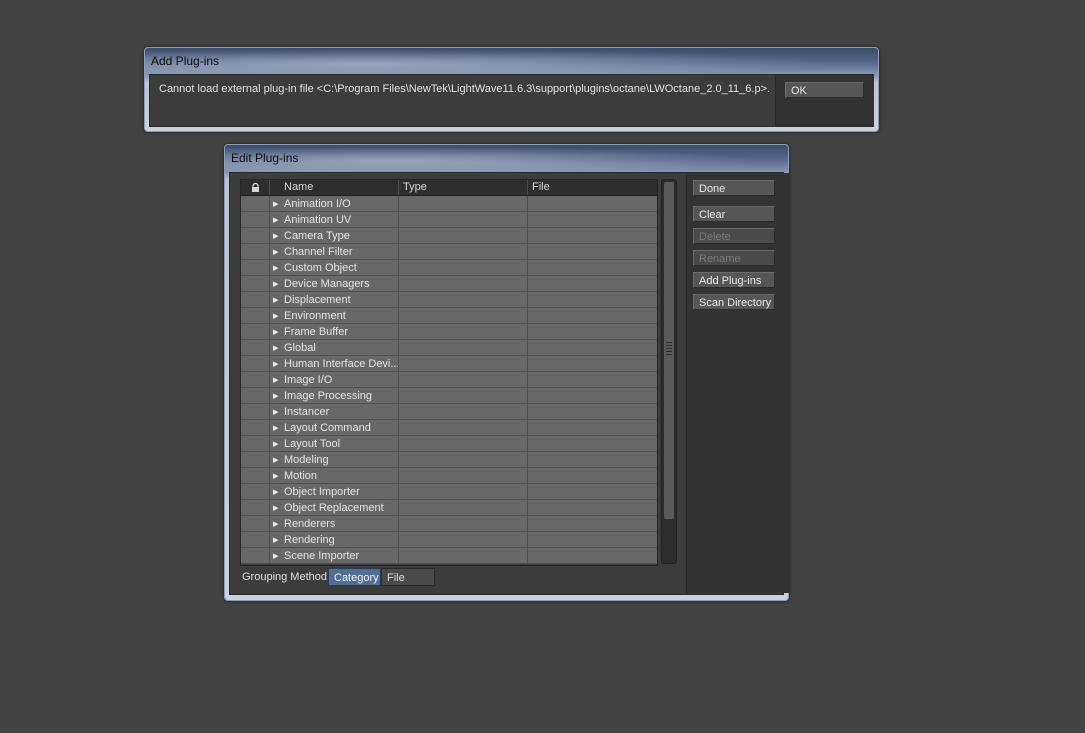  Describe the element at coordinates (334, 236) in the screenshot. I see `name-cell: ▶ Camera Type` at that location.